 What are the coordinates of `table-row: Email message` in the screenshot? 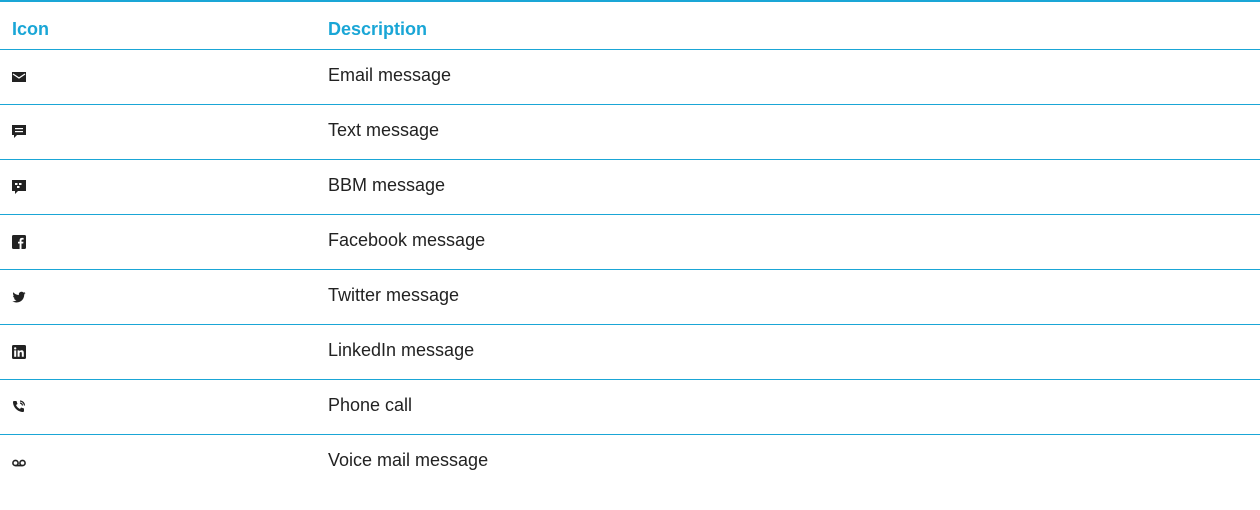 It's located at (630, 77).